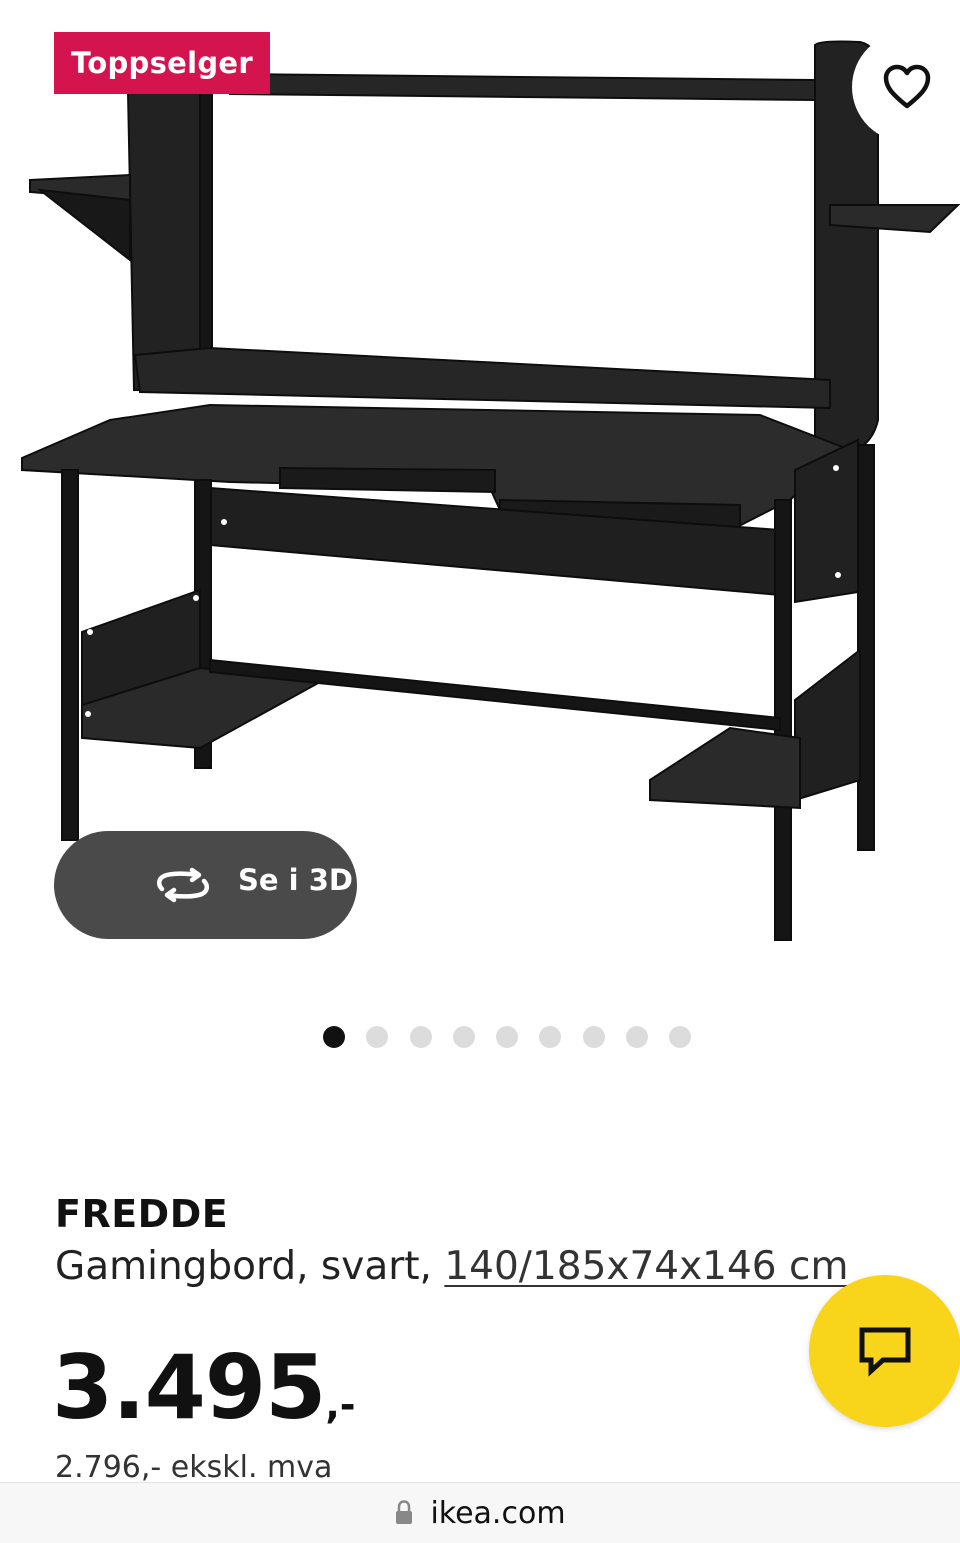 The image size is (960, 1543). I want to click on price-value: 3.495, so click(189, 1387).